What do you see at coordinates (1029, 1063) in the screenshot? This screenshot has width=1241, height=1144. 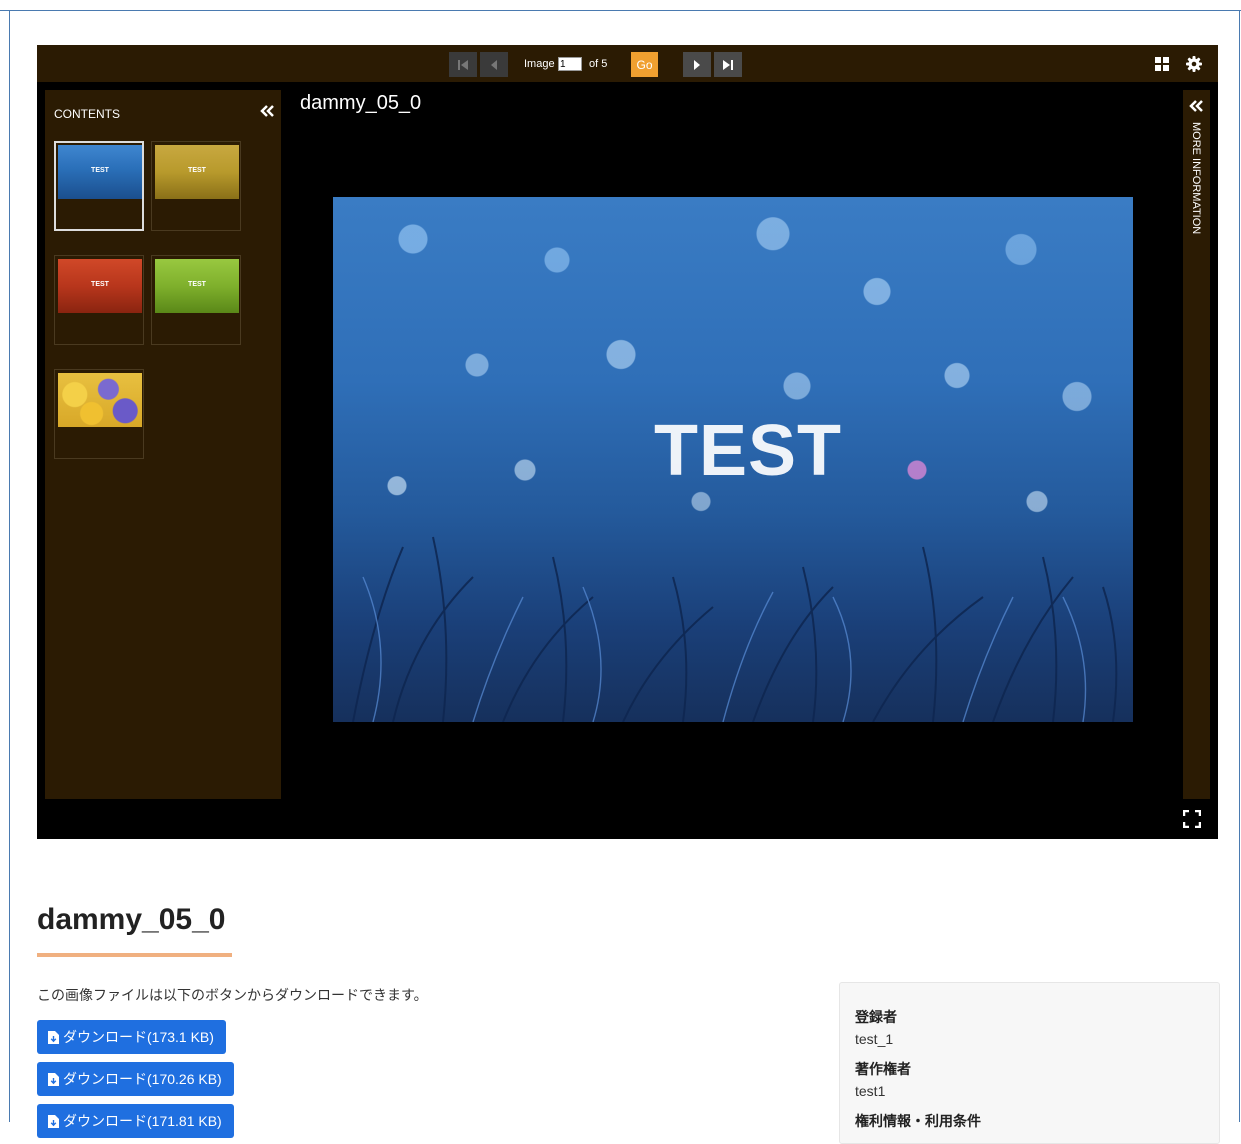 I see `metadata-box: 登録者 test_1 著作権者 test1 権利情報・利用条件` at bounding box center [1029, 1063].